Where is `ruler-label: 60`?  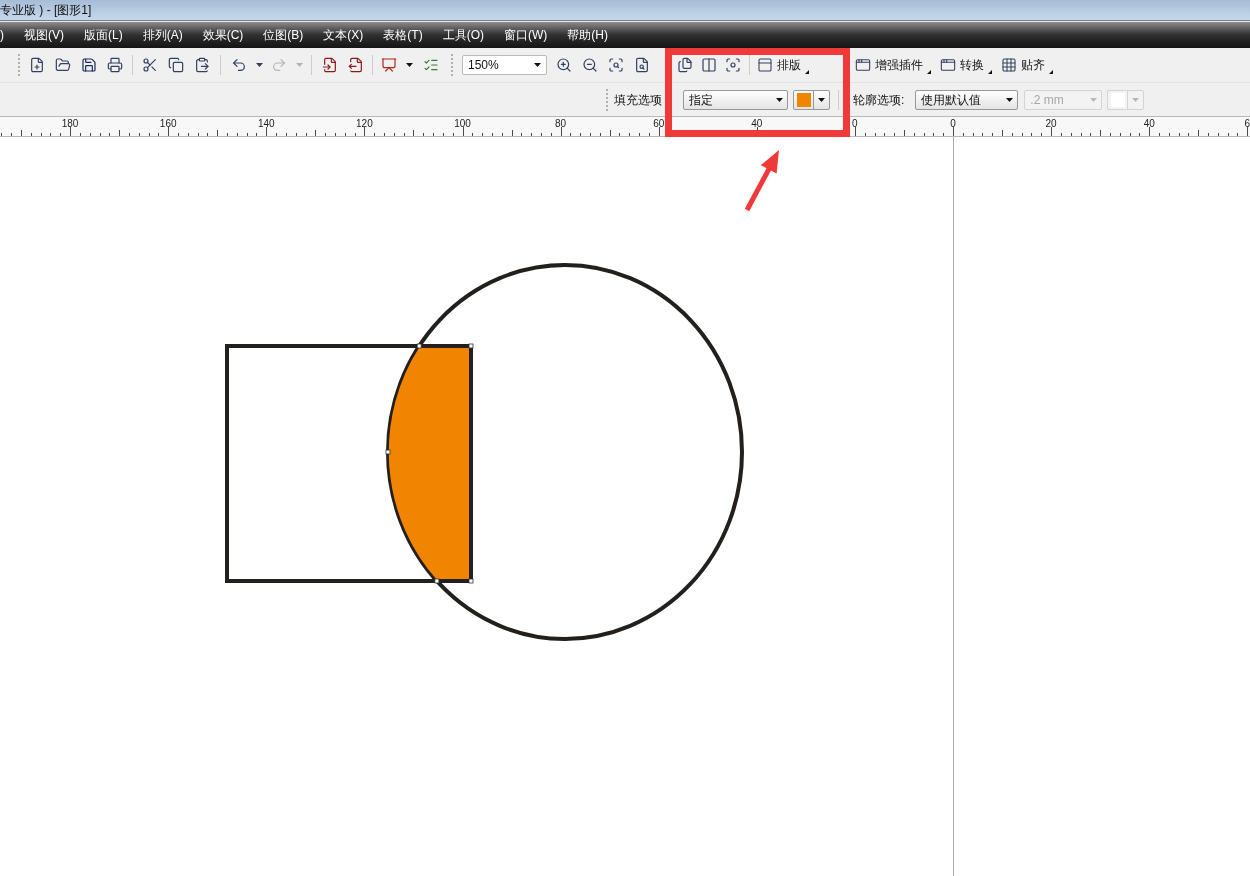 ruler-label: 60 is located at coordinates (659, 124).